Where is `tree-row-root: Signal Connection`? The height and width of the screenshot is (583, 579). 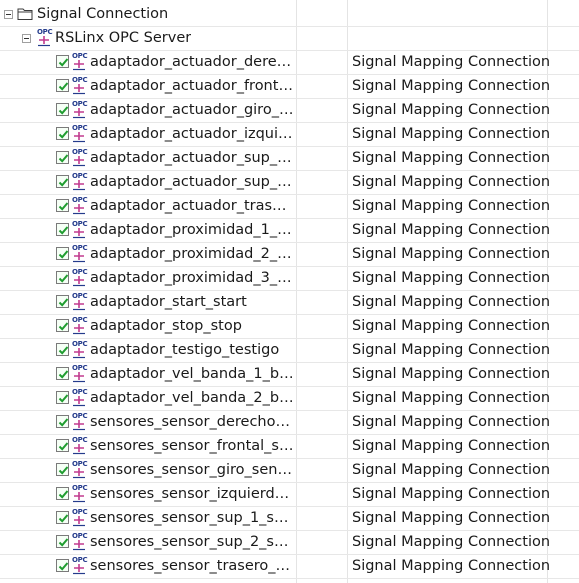
tree-row-root: Signal Connection is located at coordinates (289, 15).